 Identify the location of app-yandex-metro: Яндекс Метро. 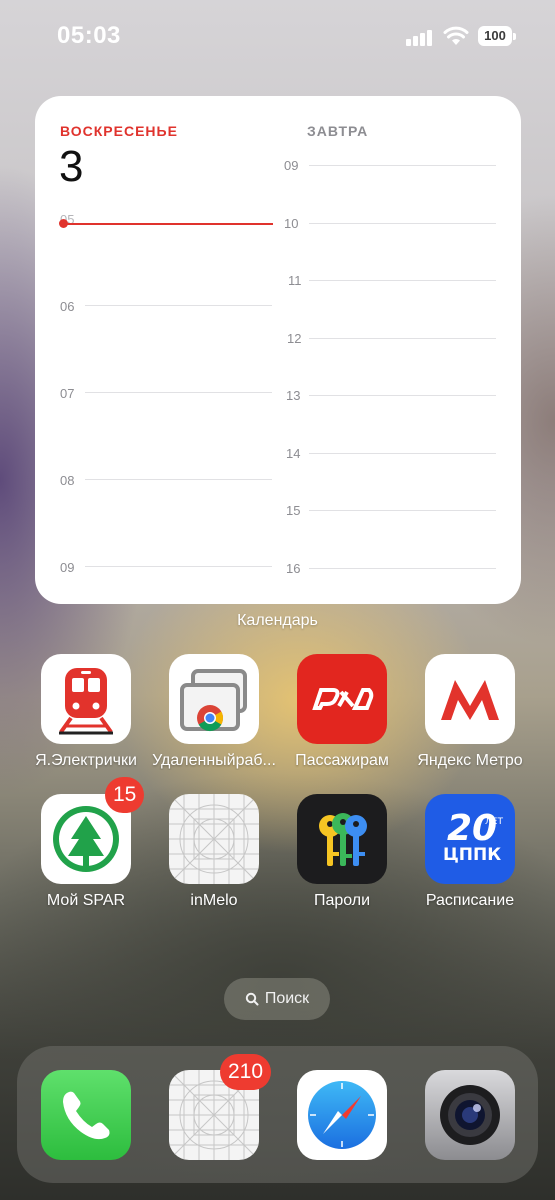
(470, 712).